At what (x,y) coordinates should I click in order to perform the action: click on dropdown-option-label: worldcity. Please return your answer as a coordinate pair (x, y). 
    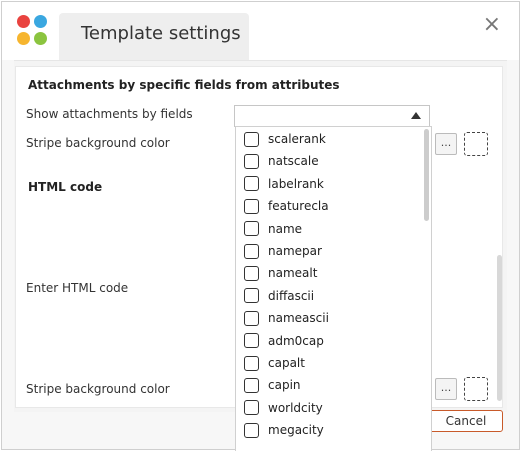
    Looking at the image, I should click on (295, 407).